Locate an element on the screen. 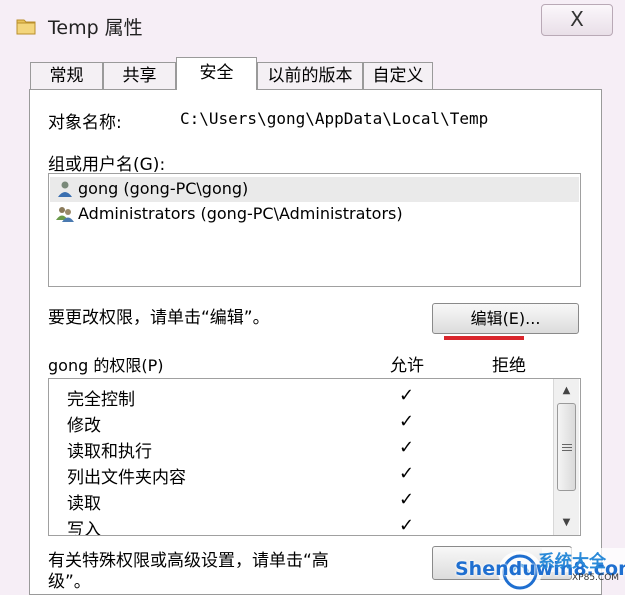 The image size is (625, 595). list-item-label: Administrators (gong-PC\Administrators) is located at coordinates (240, 213).